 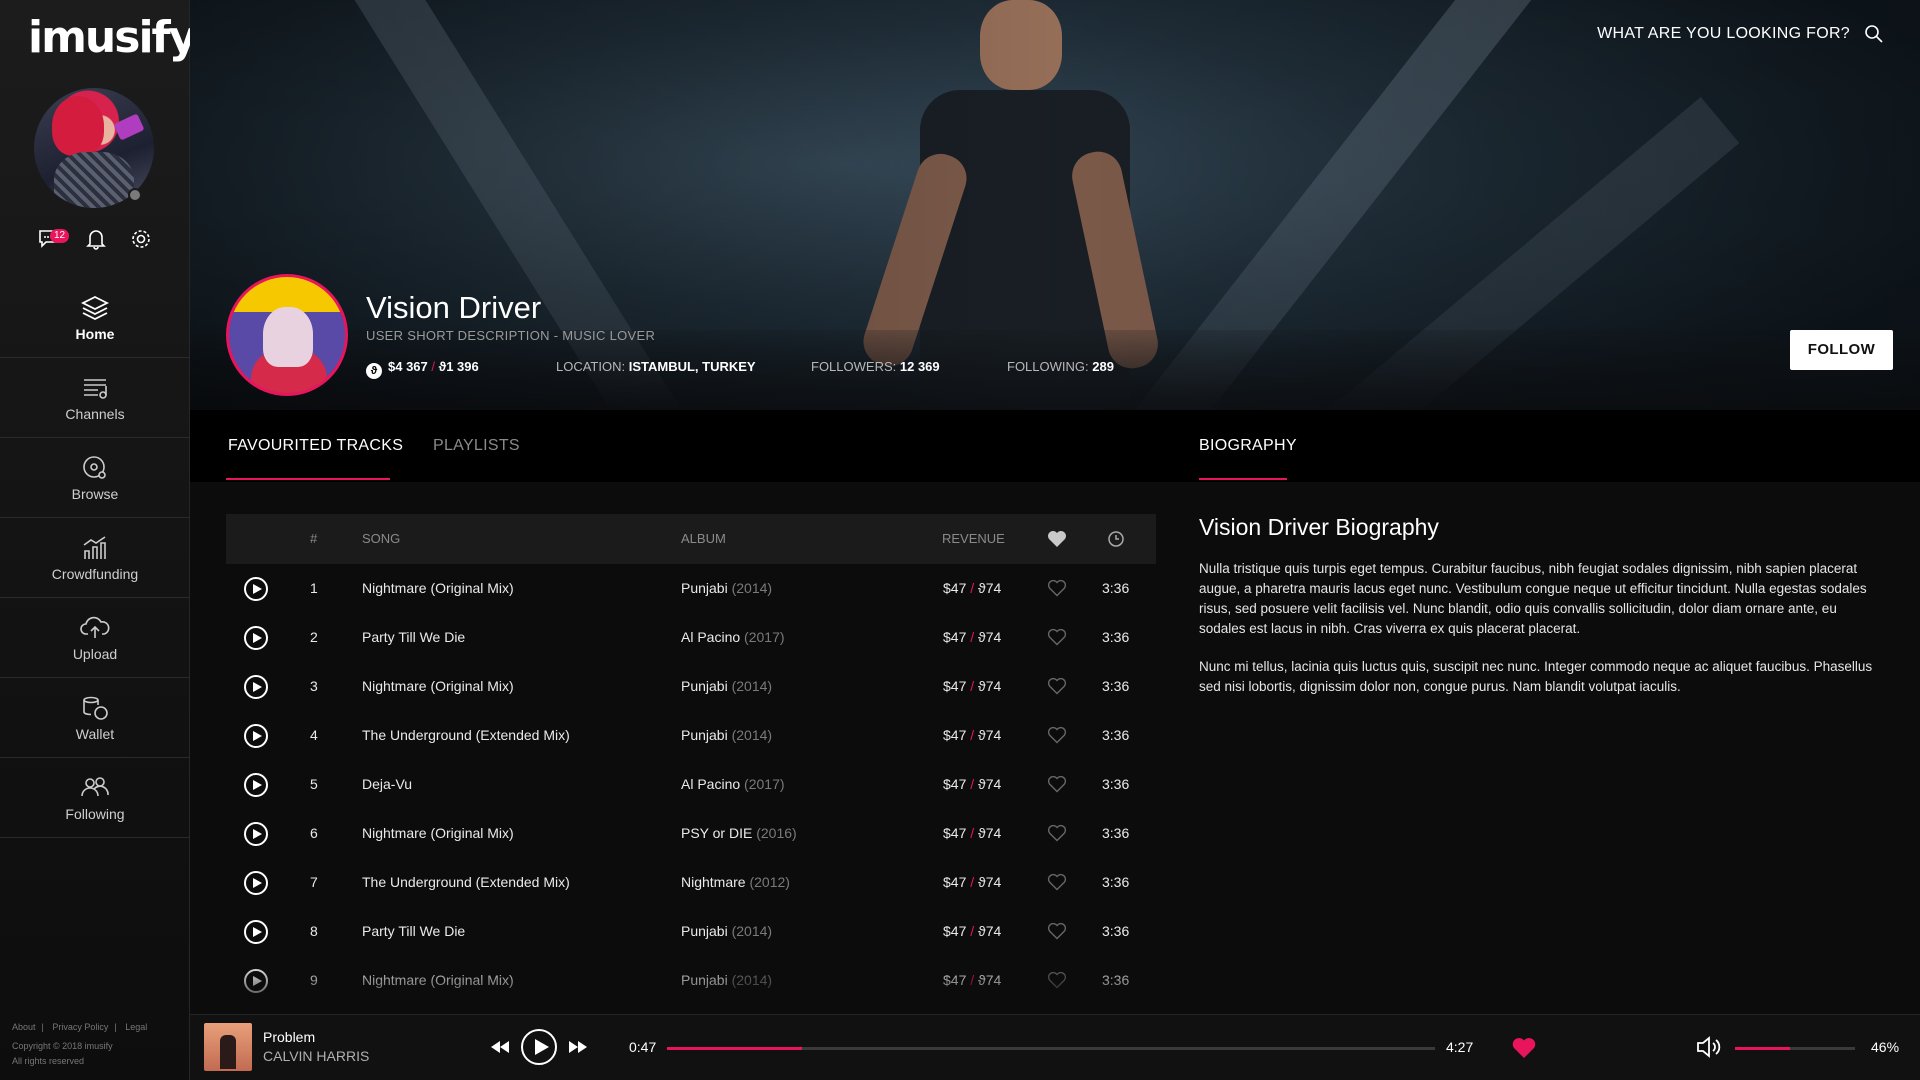 I want to click on gear-icon, so click(x=141, y=241).